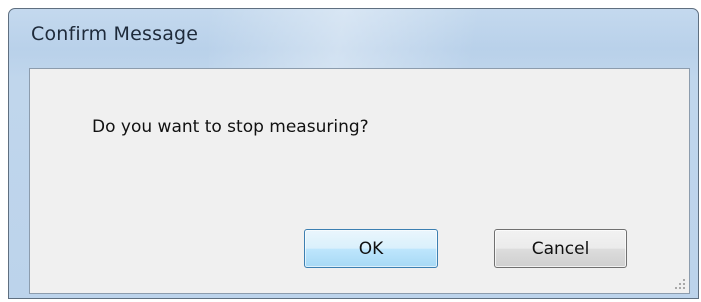  I want to click on resize-grip-icon, so click(680, 284).